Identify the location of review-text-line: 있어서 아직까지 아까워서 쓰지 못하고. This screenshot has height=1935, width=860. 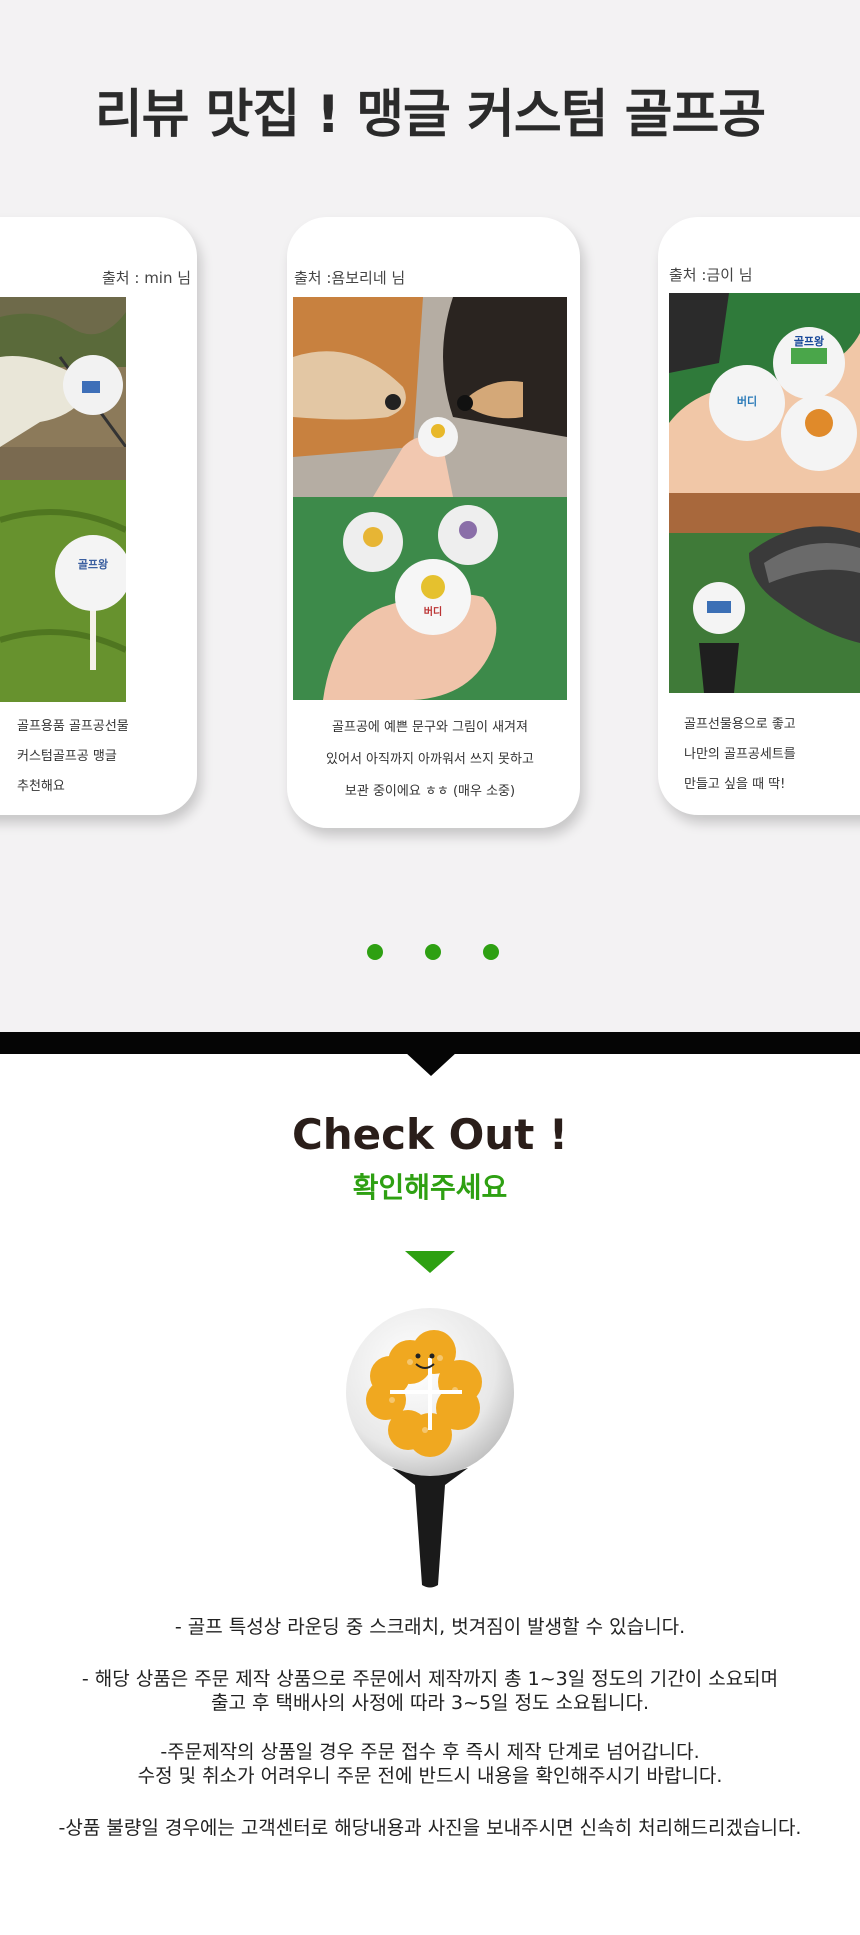
(430, 759).